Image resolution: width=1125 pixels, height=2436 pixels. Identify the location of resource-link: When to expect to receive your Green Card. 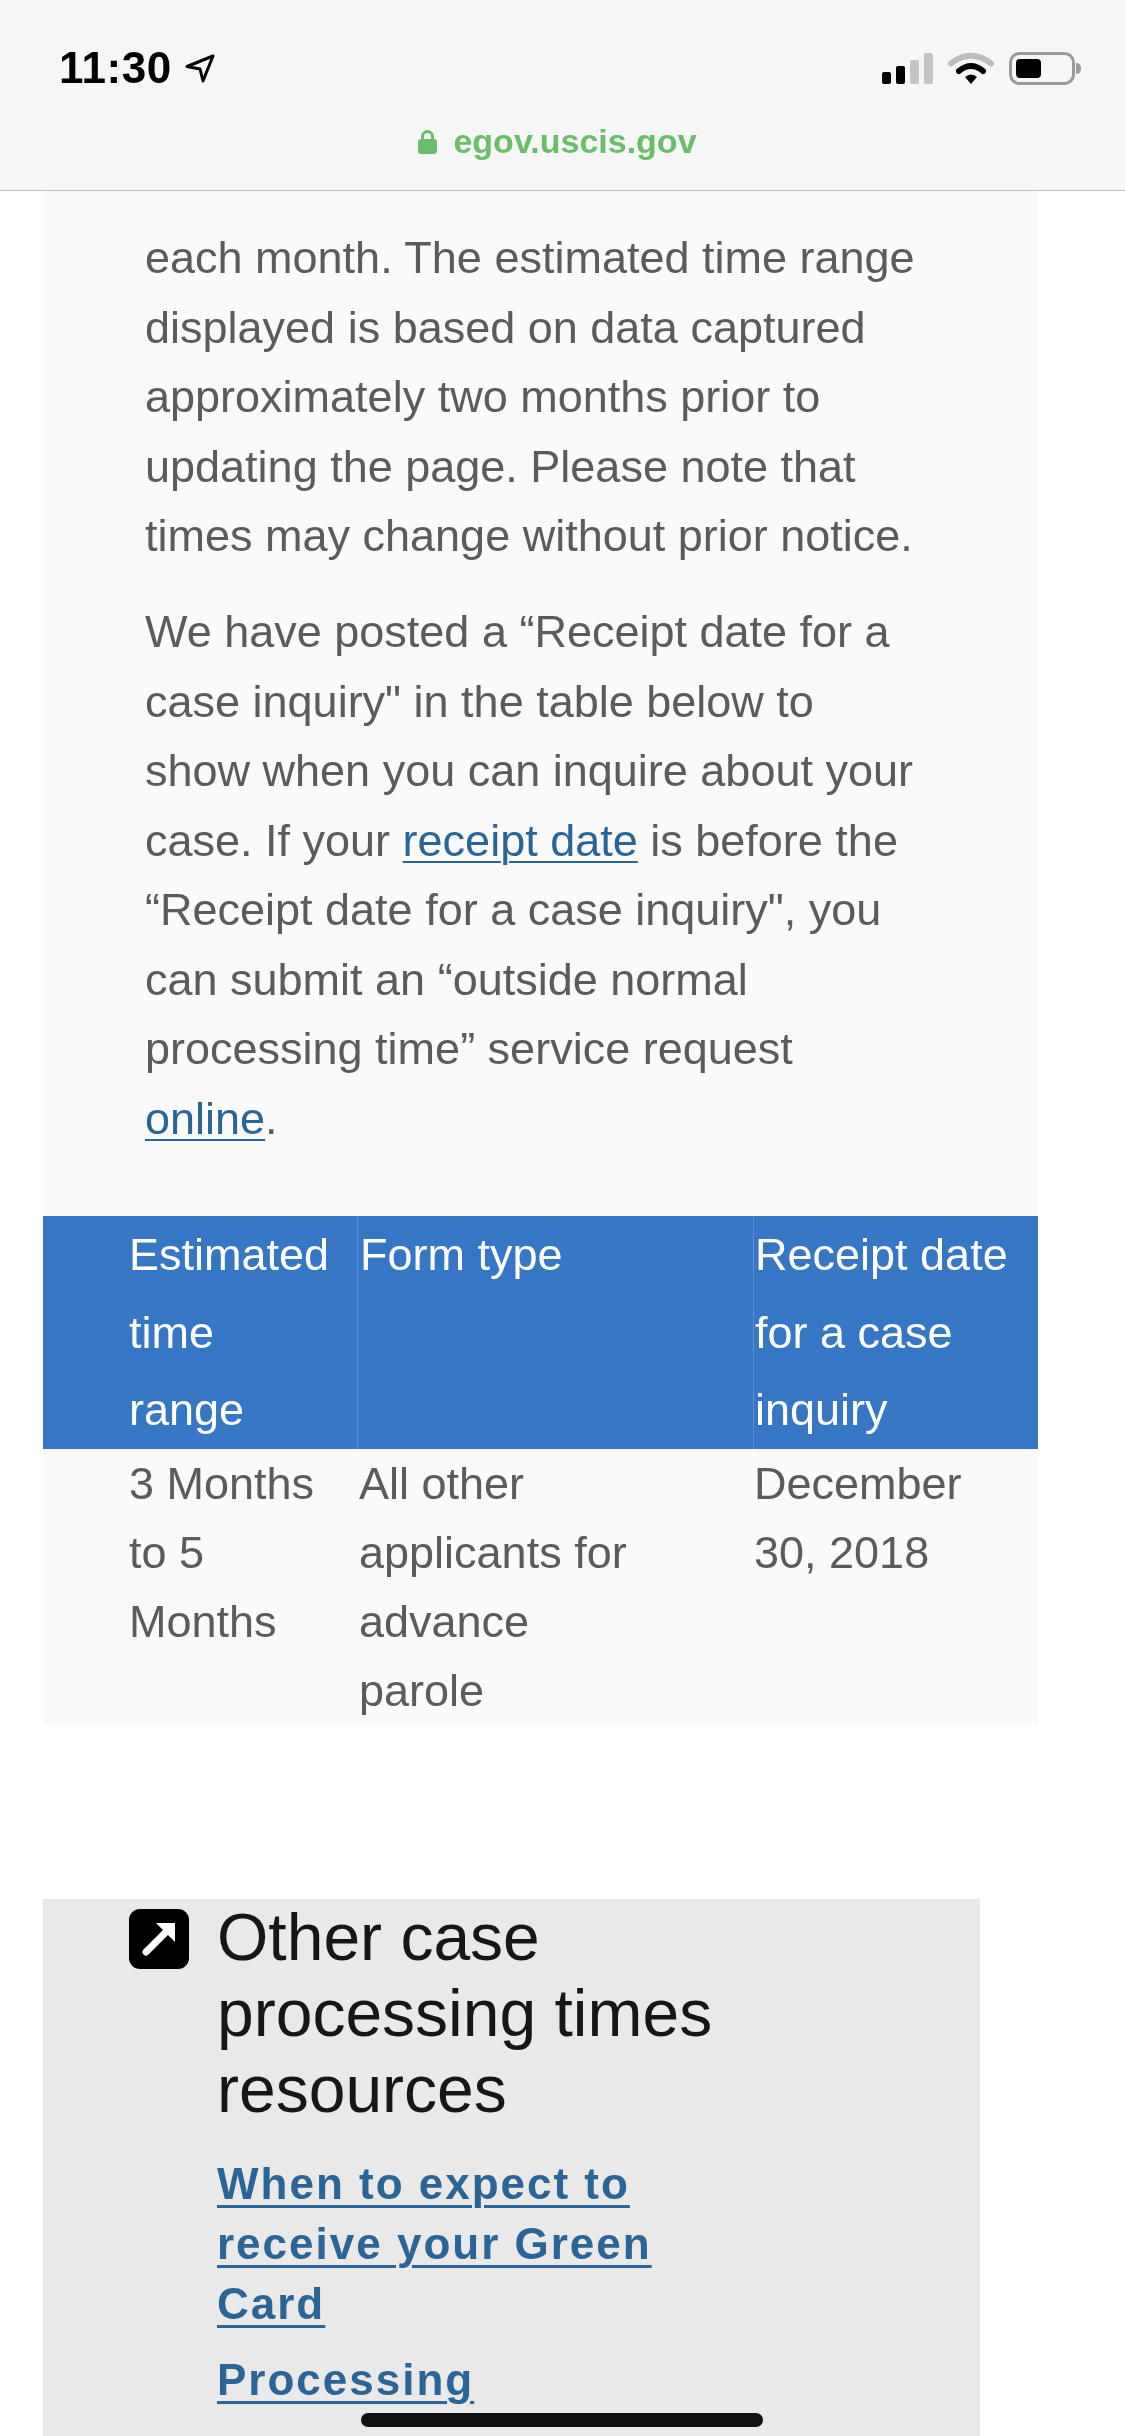
(477, 2244).